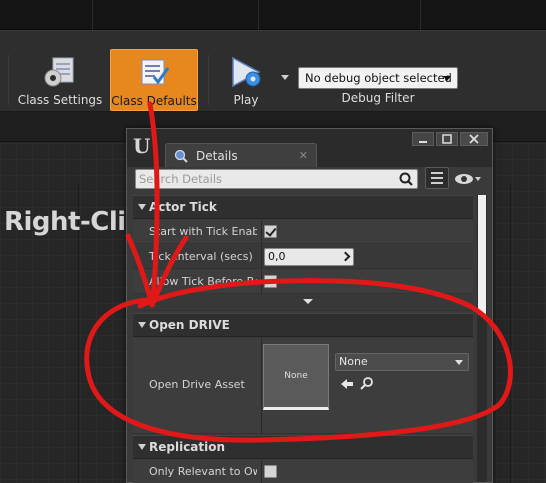 The image size is (546, 483). I want to click on close-icon, so click(474, 139).